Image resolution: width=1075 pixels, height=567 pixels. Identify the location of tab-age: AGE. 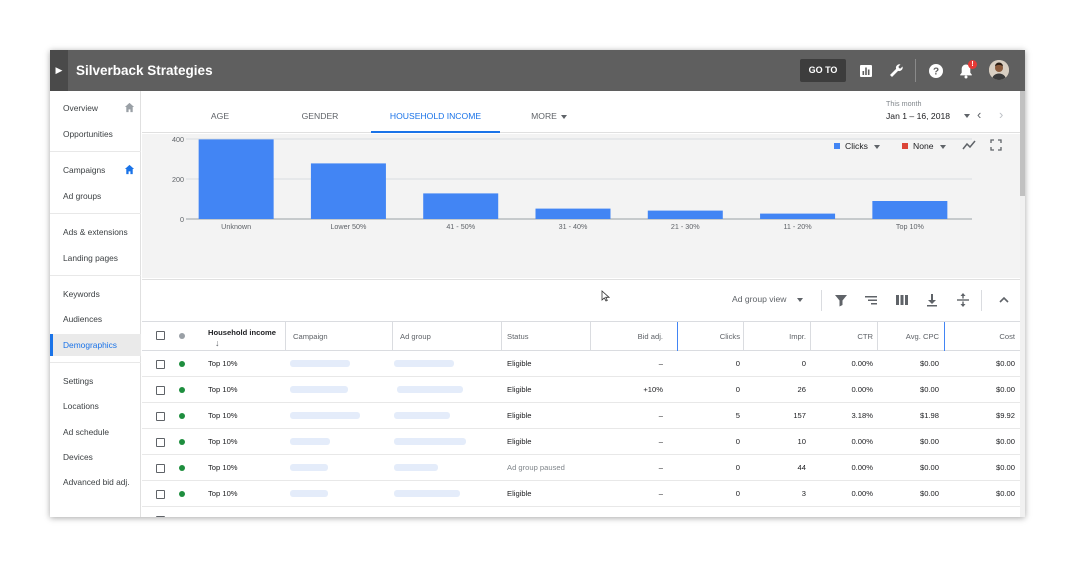
(220, 112).